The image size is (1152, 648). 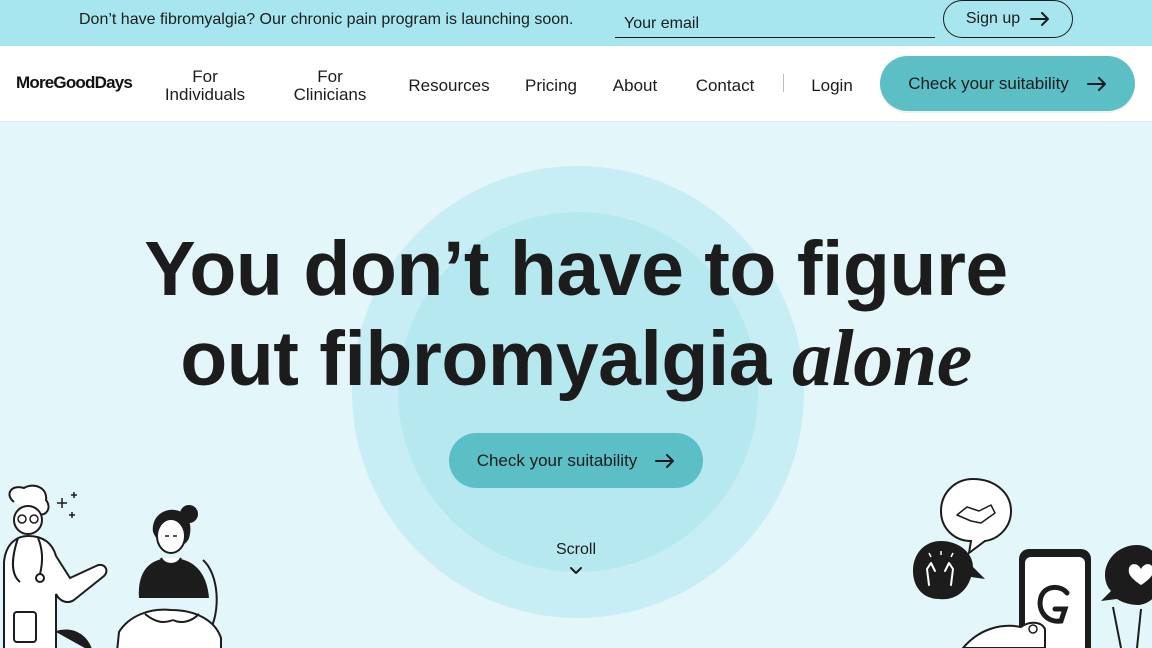 What do you see at coordinates (557, 460) in the screenshot?
I see `hero-cta-label: Check your suitability` at bounding box center [557, 460].